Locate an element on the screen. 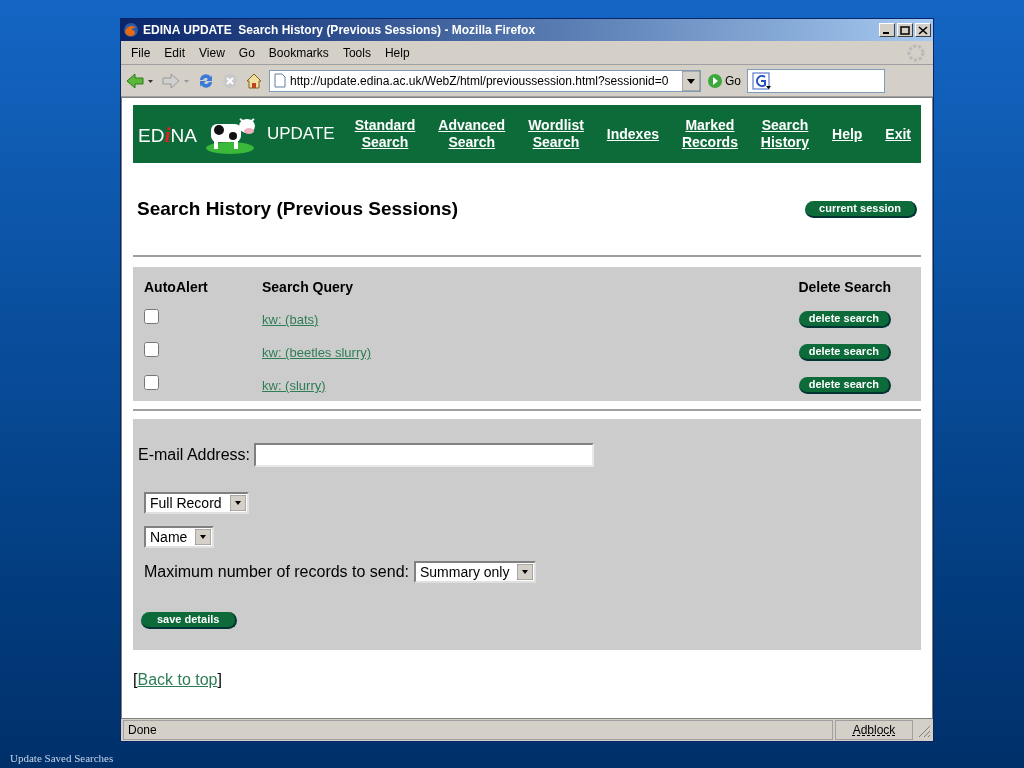  product-name: UPDATE is located at coordinates (300, 134).